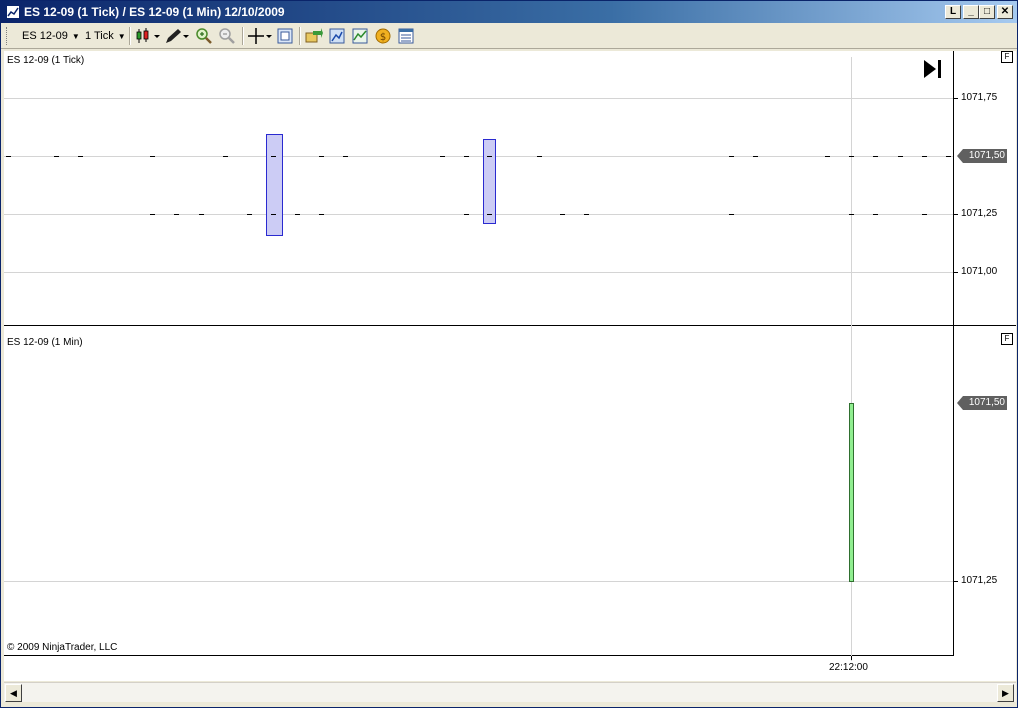 This screenshot has height=708, width=1018. I want to click on currency-button: $, so click(383, 37).